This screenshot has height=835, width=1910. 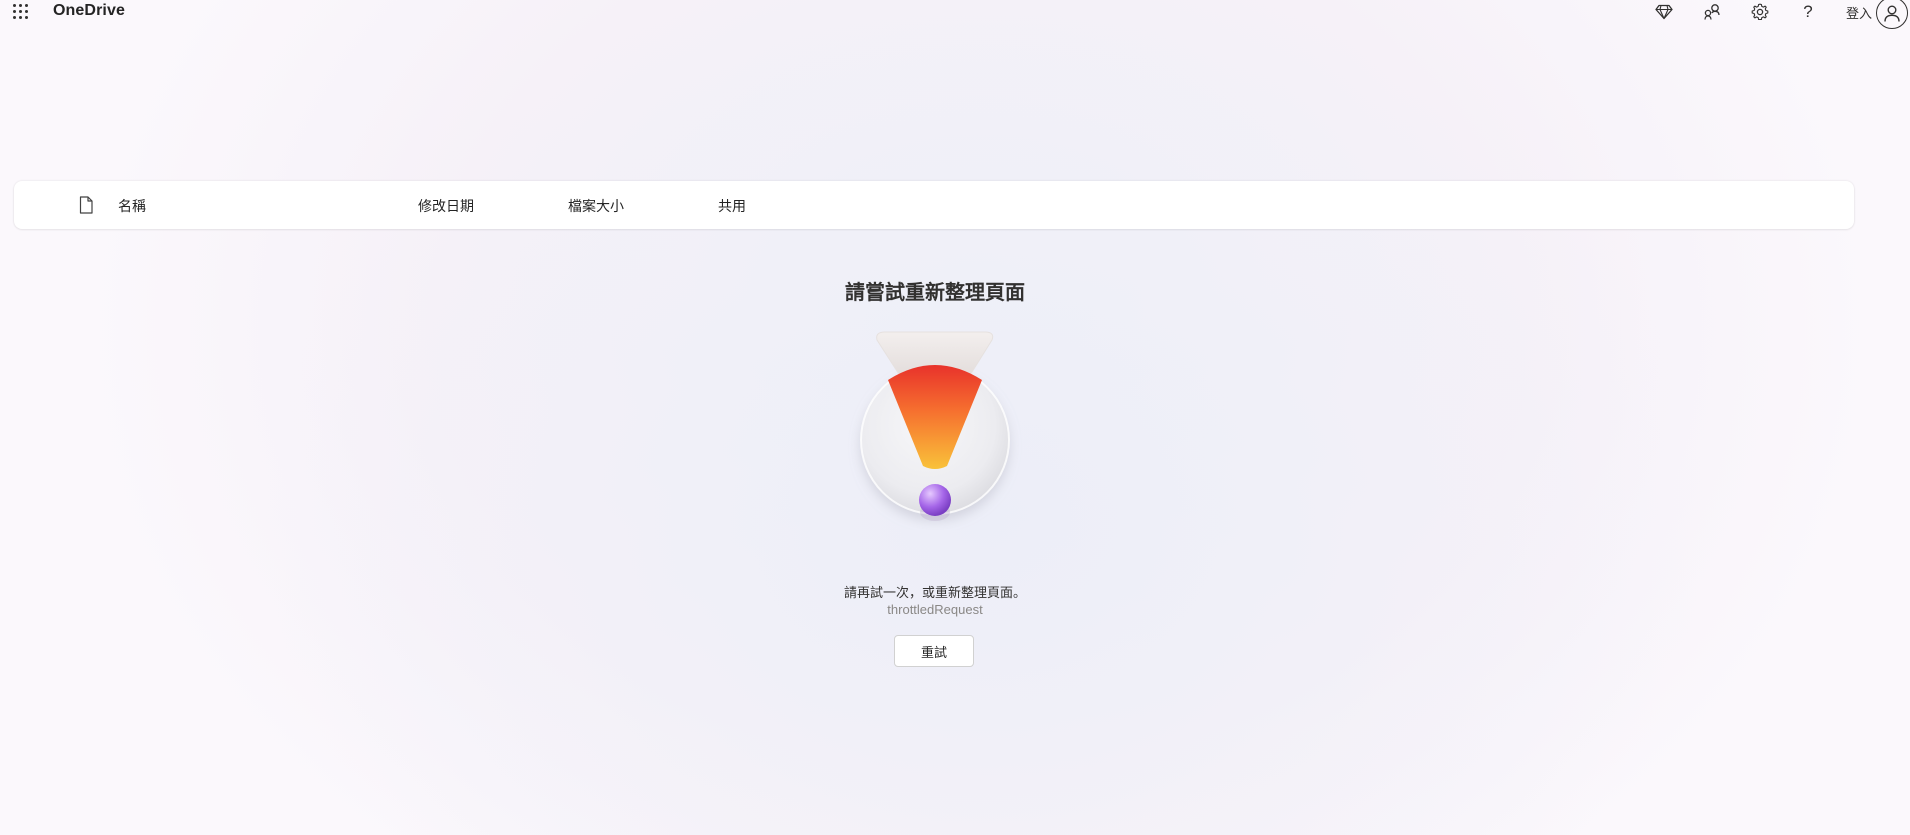 I want to click on file-list-header: 名稱 修改日期 檔案大小 共用, so click(x=934, y=205).